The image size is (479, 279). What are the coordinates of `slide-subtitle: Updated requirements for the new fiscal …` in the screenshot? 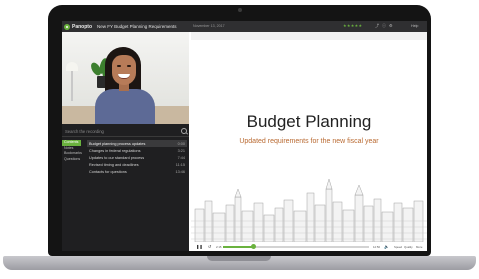 It's located at (309, 141).